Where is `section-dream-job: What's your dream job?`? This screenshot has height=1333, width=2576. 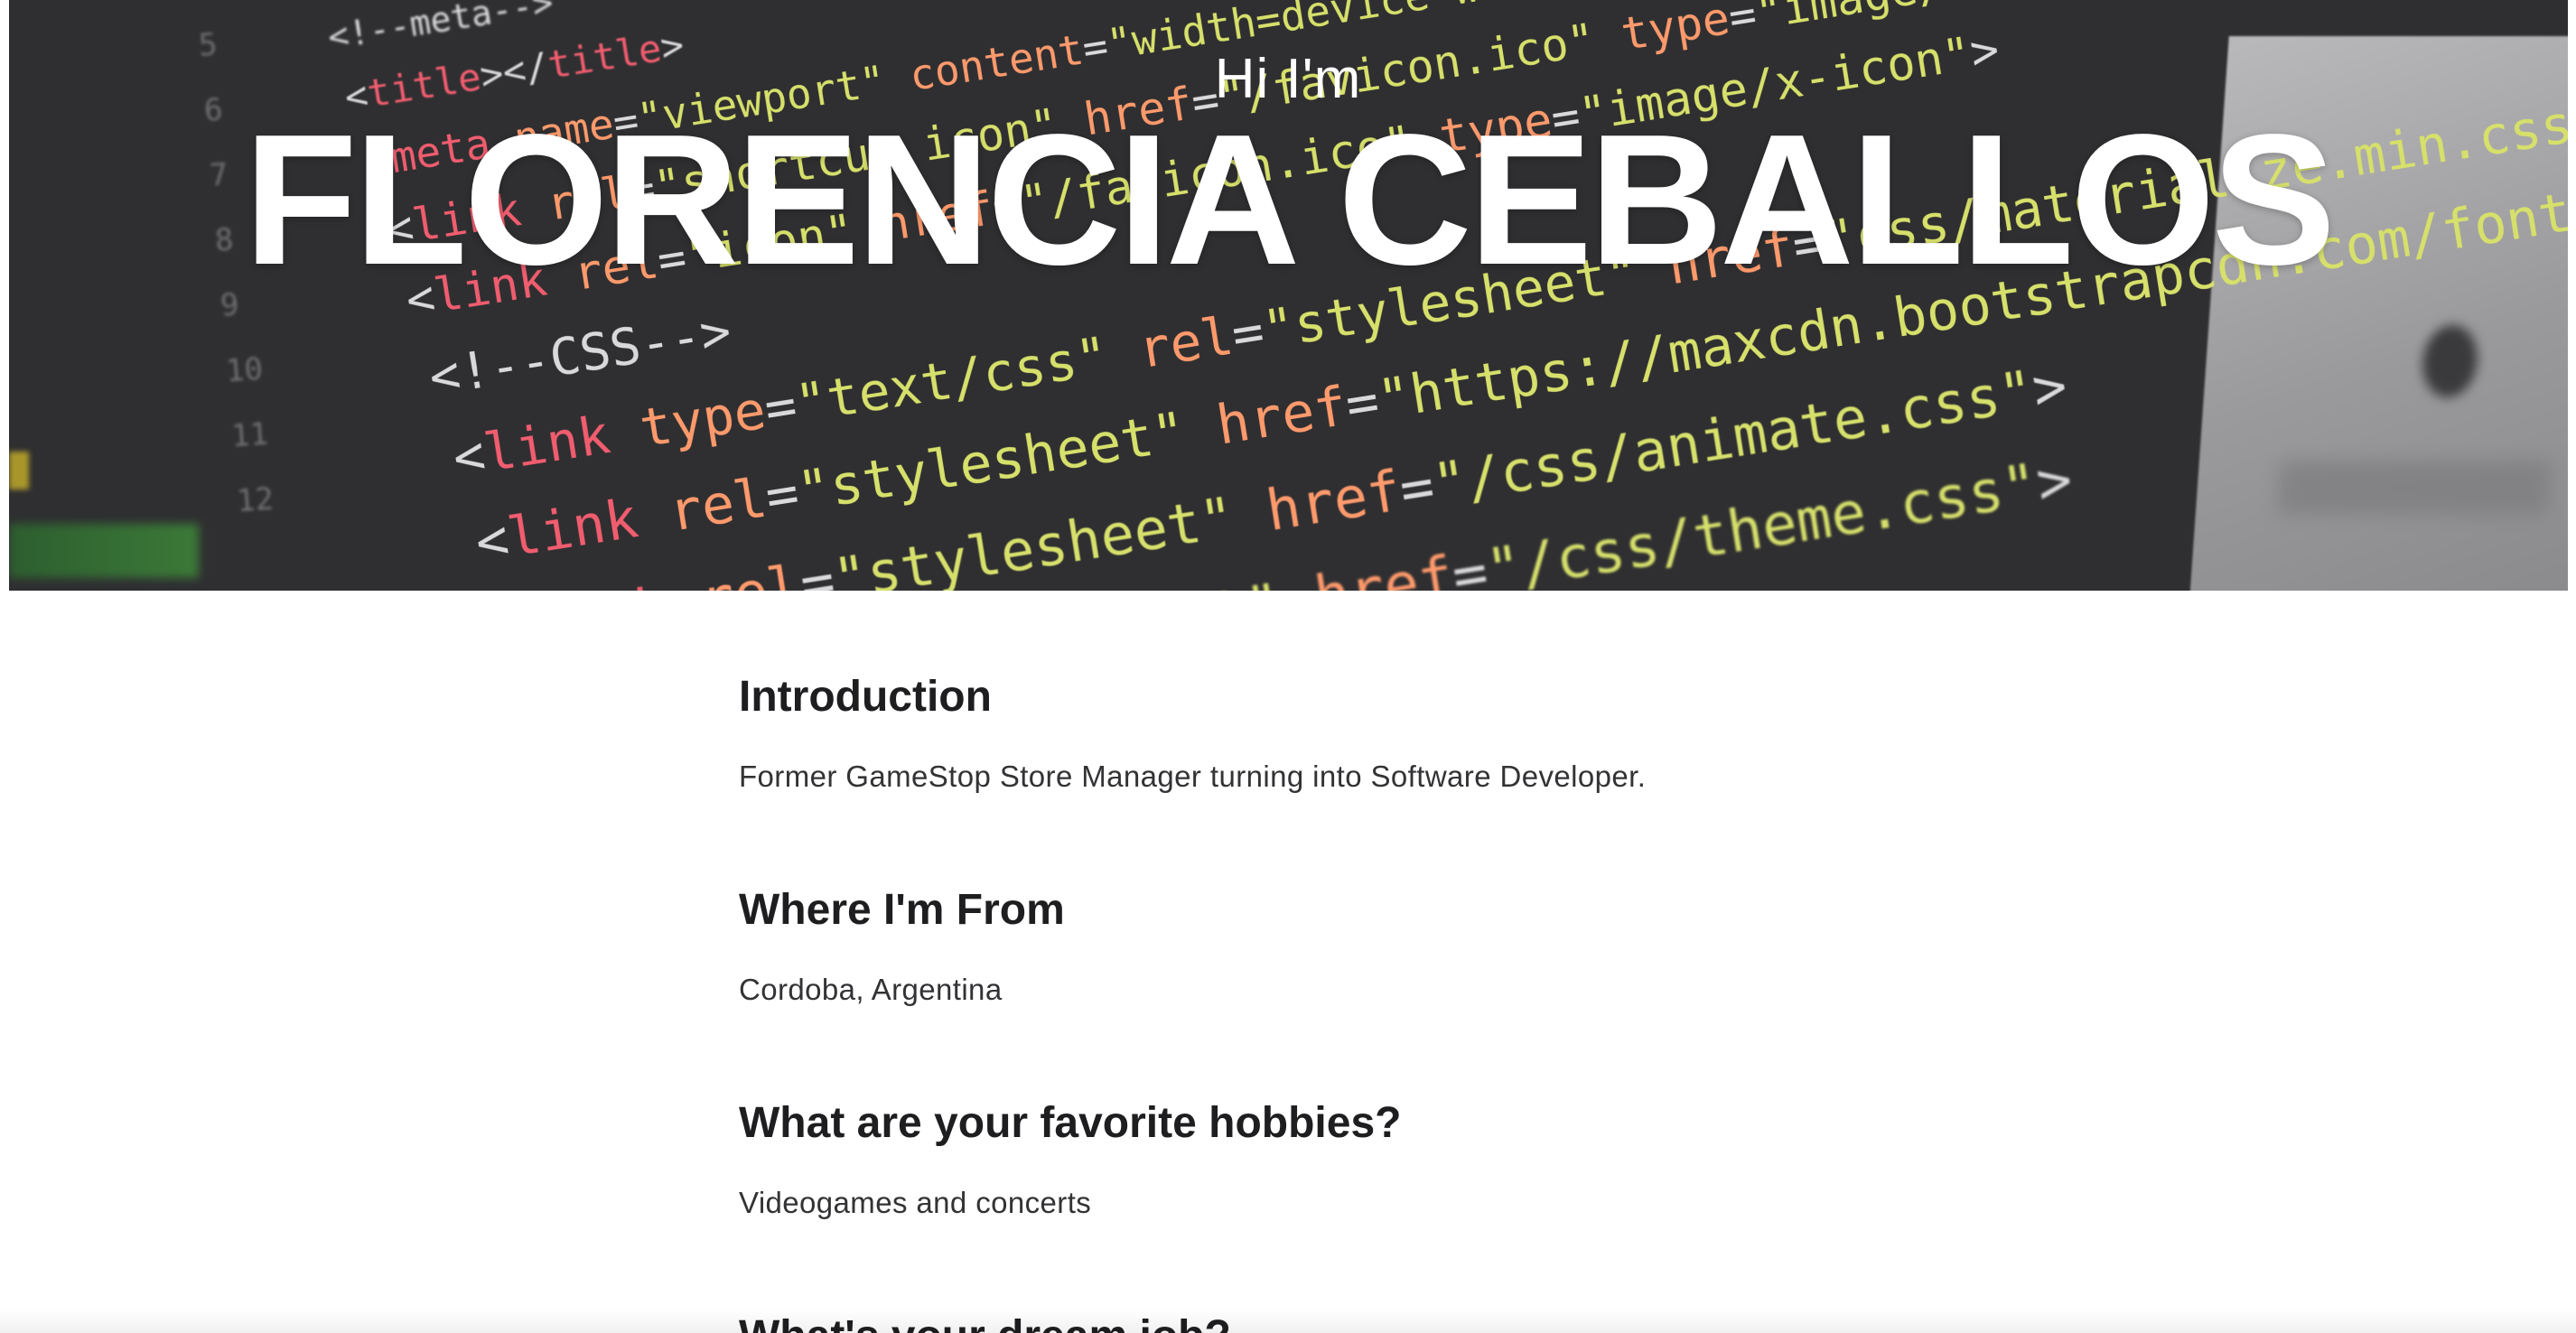 section-dream-job: What's your dream job? is located at coordinates (1326, 1322).